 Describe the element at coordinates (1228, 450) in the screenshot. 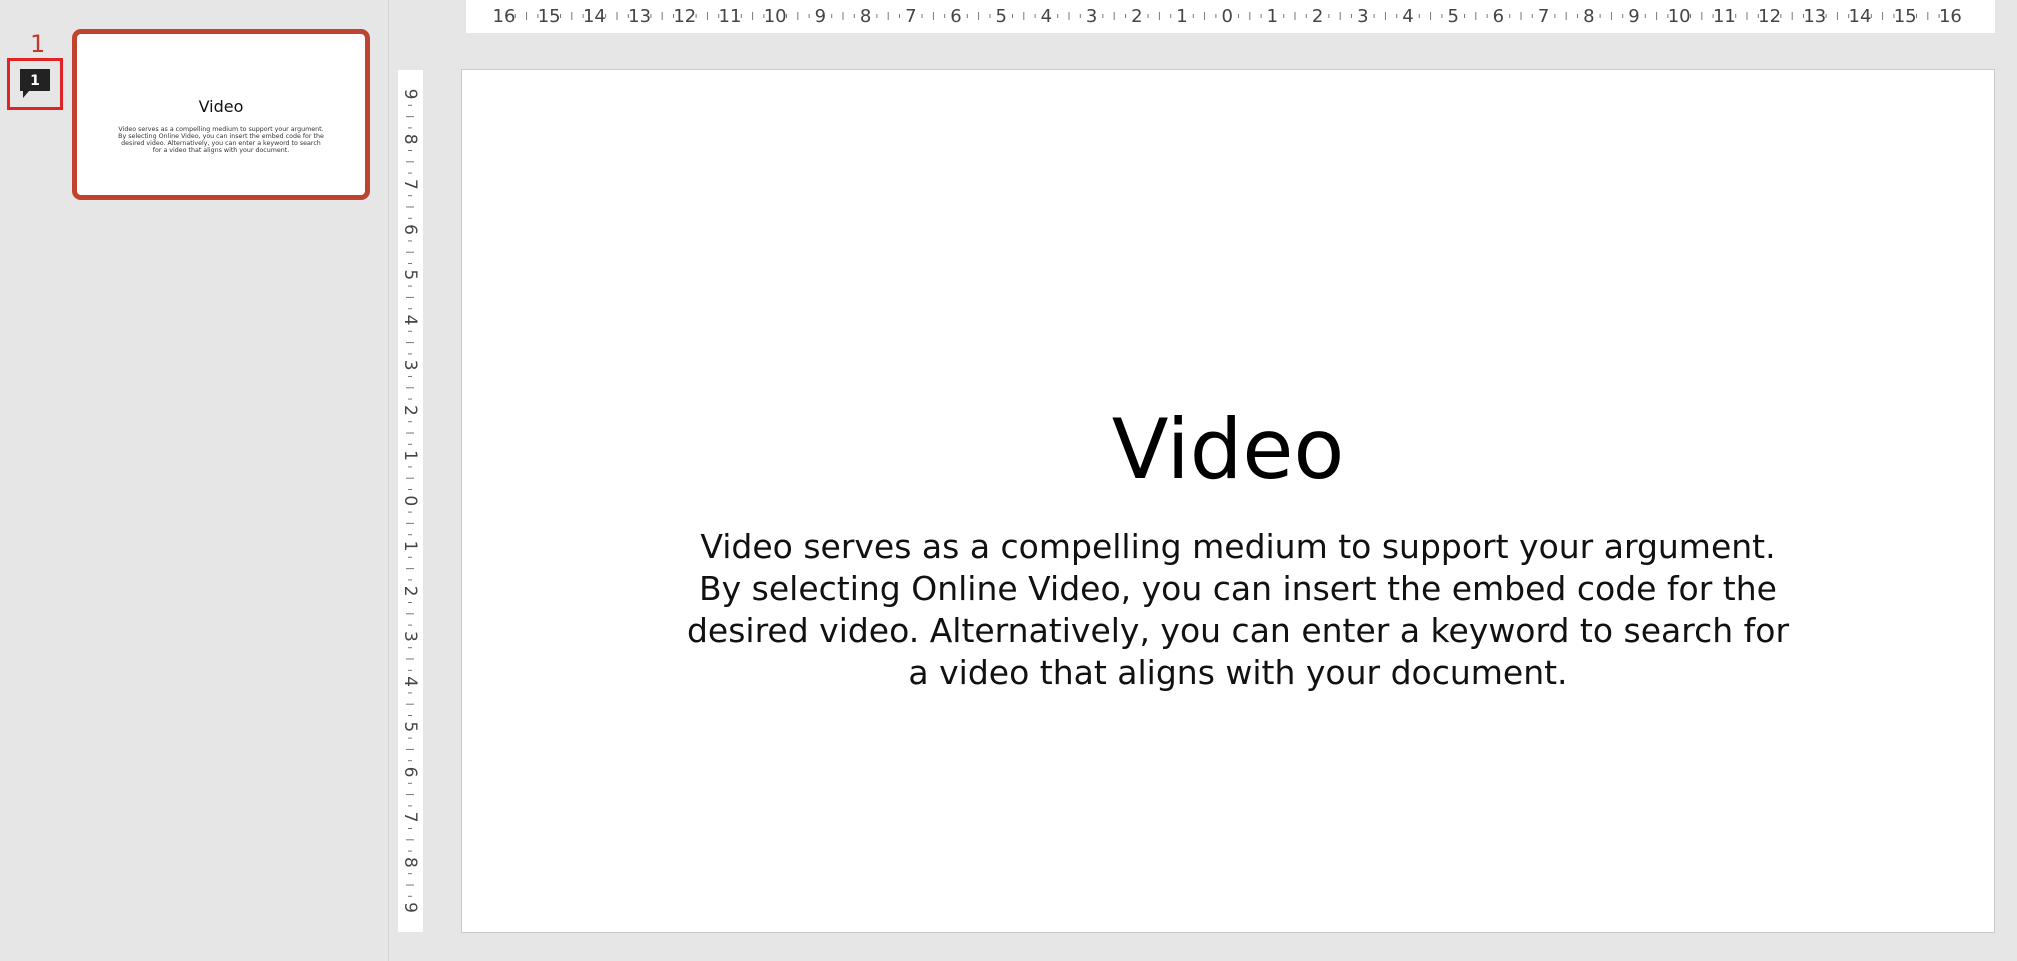

I see `slide-title-placeholder: Video` at that location.